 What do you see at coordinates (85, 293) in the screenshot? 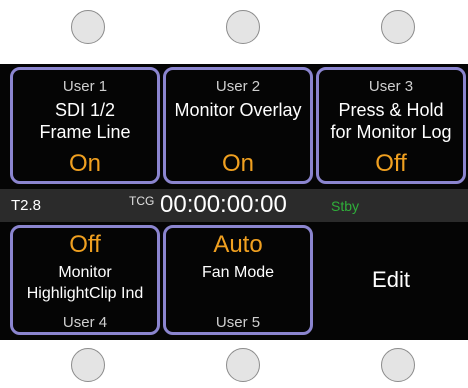
I see `user4-line2: HighlightClip Ind` at bounding box center [85, 293].